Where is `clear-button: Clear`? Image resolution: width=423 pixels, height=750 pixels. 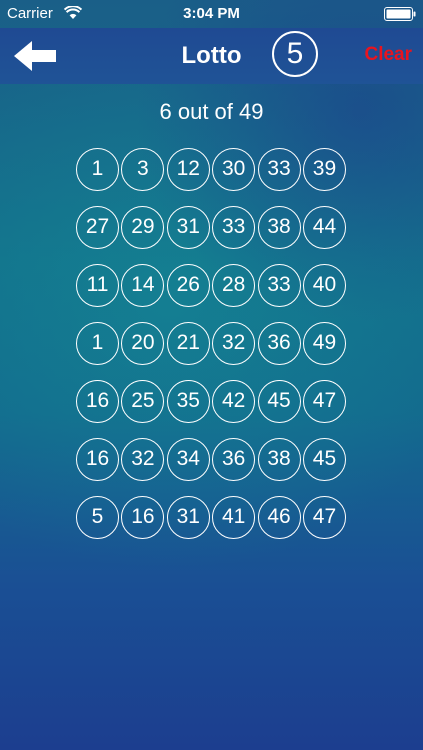
clear-button: Clear is located at coordinates (388, 55).